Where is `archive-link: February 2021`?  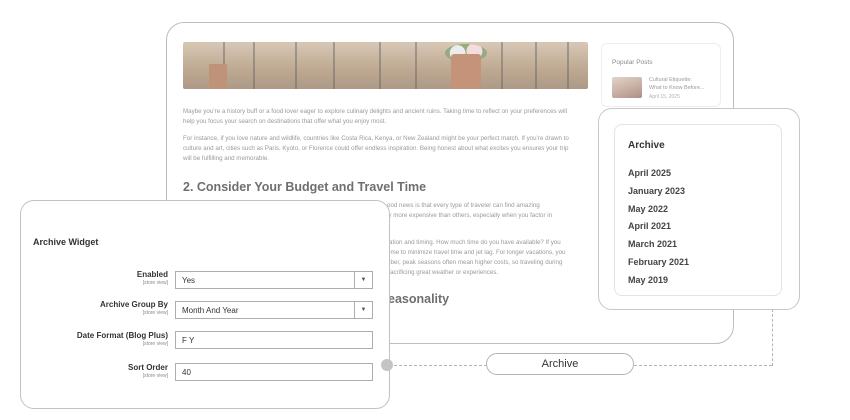
archive-link: February 2021 is located at coordinates (658, 263).